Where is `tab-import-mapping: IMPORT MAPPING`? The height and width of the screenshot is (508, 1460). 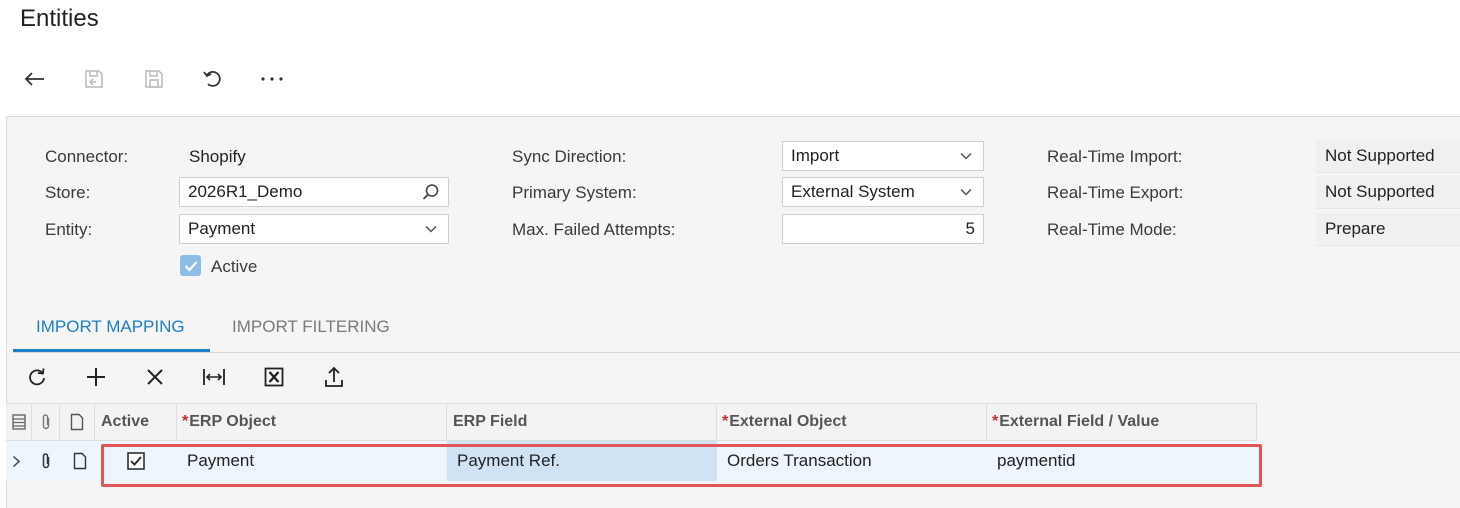
tab-import-mapping: IMPORT MAPPING is located at coordinates (110, 327).